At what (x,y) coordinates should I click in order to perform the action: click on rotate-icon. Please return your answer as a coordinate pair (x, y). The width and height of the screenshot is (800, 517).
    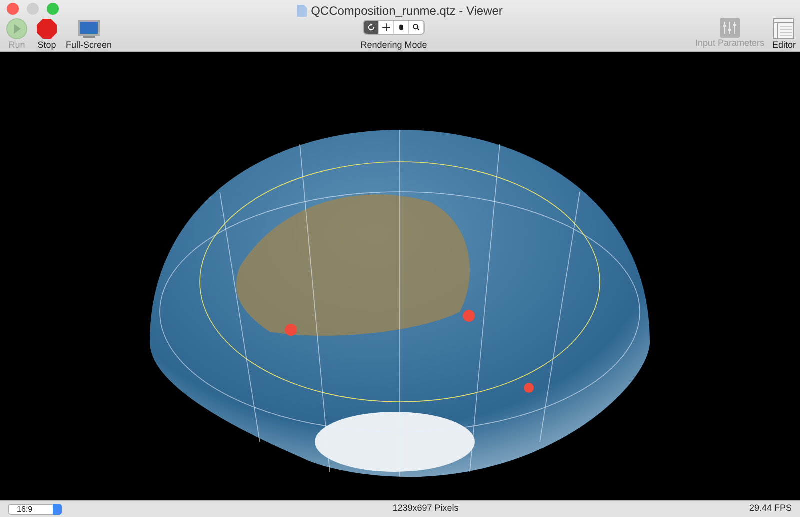
    Looking at the image, I should click on (371, 27).